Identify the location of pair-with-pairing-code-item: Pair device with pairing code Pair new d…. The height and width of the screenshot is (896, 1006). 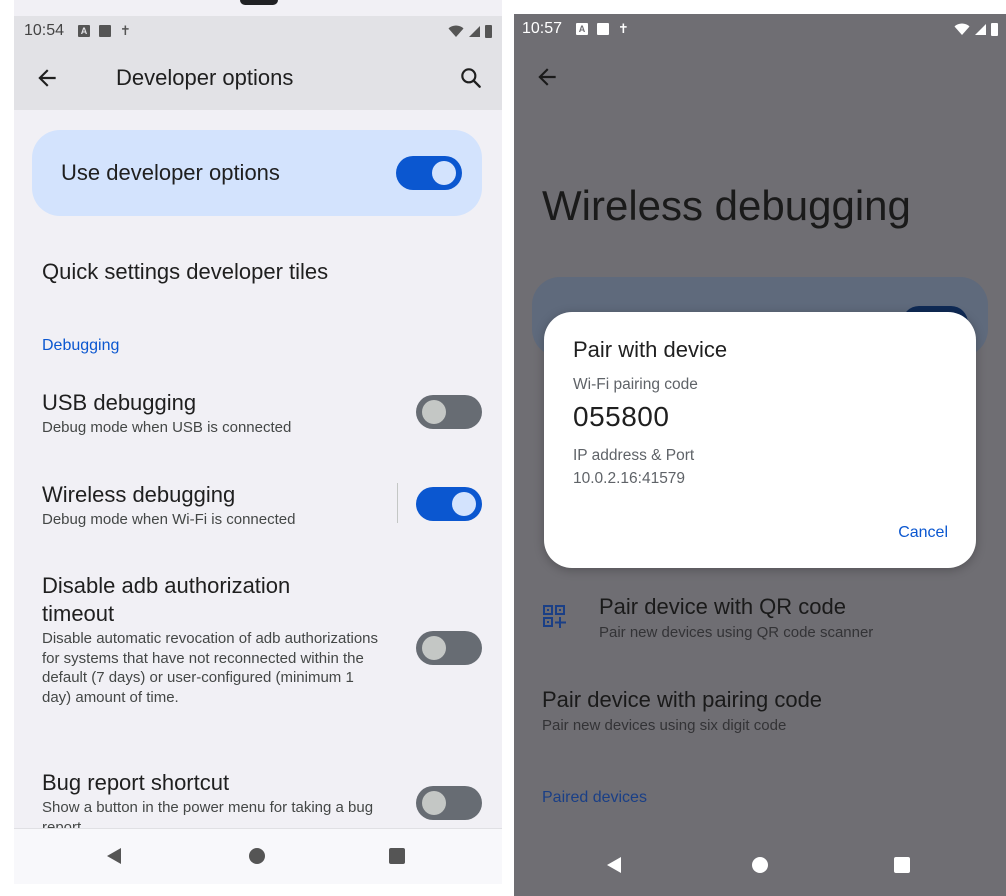
(682, 711).